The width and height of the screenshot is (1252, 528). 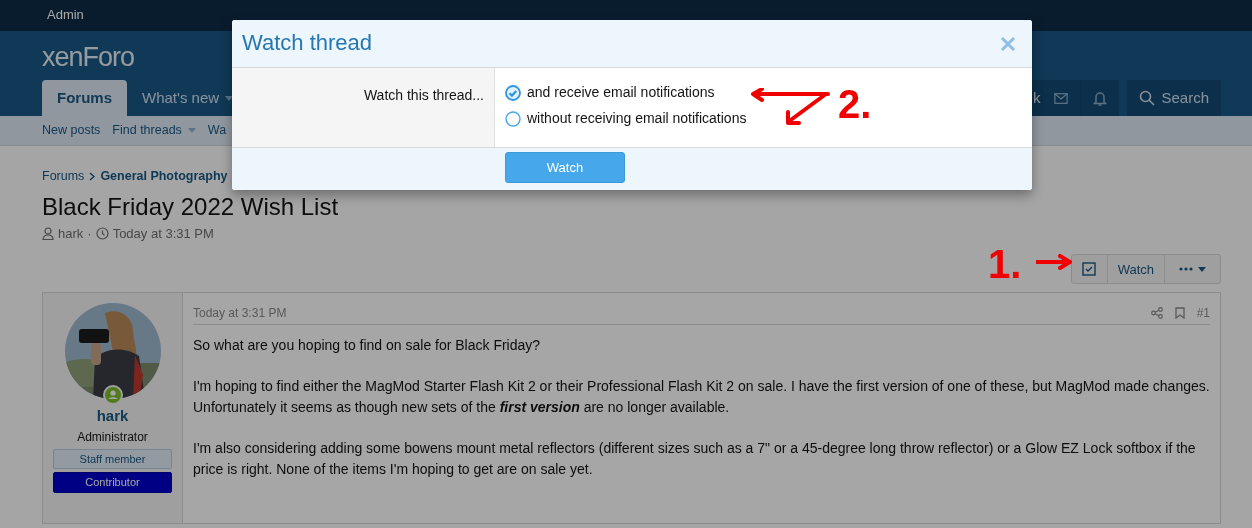 What do you see at coordinates (112, 437) in the screenshot?
I see `user-title: Administrator` at bounding box center [112, 437].